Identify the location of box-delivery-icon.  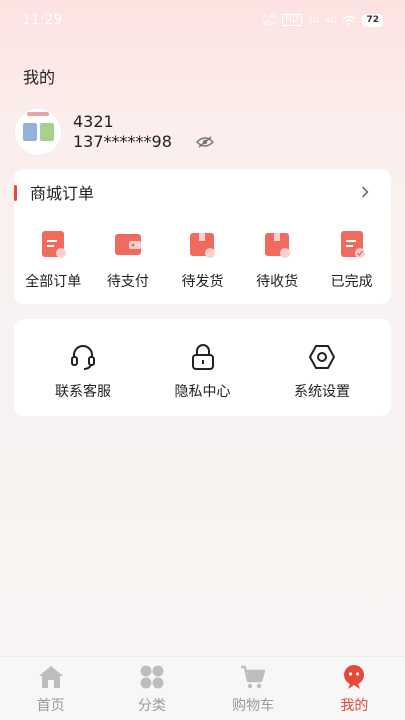
(277, 244).